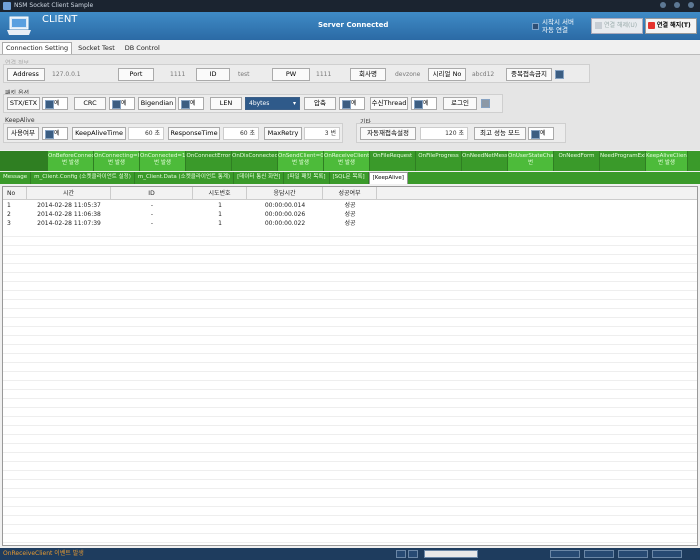  What do you see at coordinates (347, 161) in the screenshot?
I see `event-on-receive-client: OnReceiveClient=7번 발생` at bounding box center [347, 161].